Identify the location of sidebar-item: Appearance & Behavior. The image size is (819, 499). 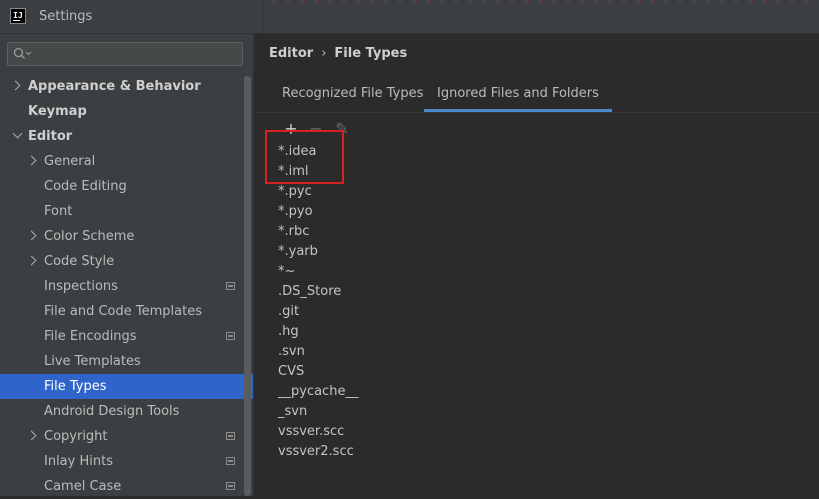
(122, 86).